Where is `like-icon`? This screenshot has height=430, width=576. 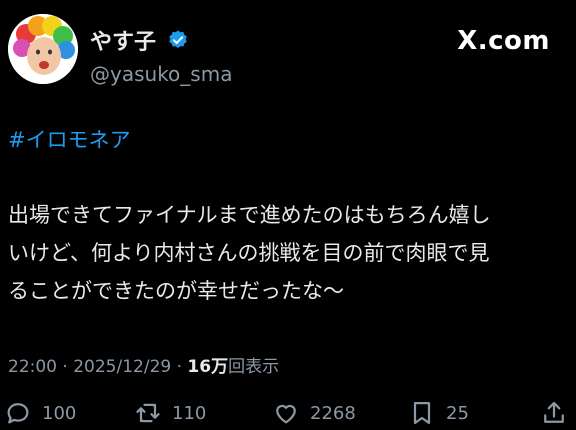
like-icon is located at coordinates (286, 414).